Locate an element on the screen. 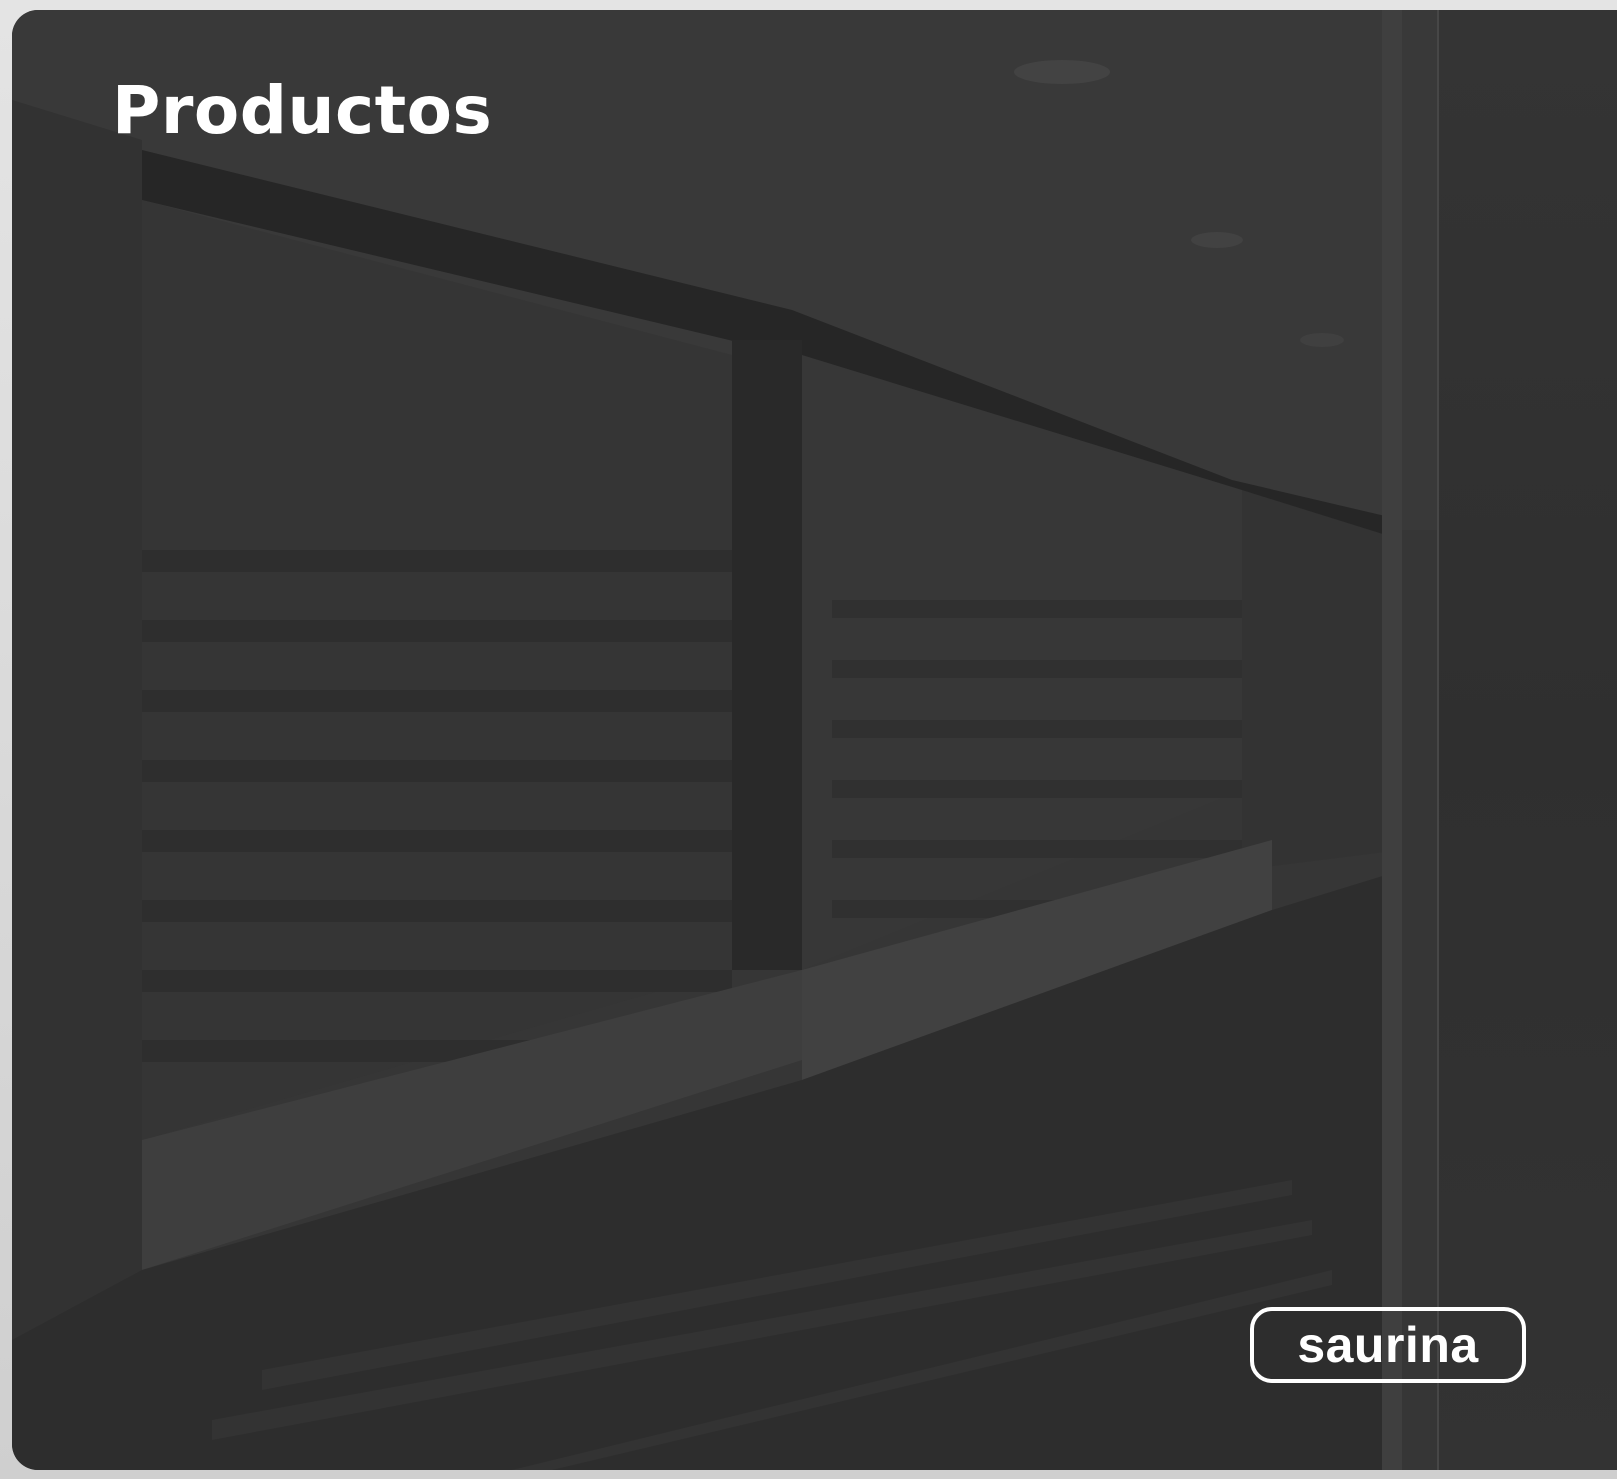 Image resolution: width=1617 pixels, height=1479 pixels. card-title: Productos is located at coordinates (302, 110).